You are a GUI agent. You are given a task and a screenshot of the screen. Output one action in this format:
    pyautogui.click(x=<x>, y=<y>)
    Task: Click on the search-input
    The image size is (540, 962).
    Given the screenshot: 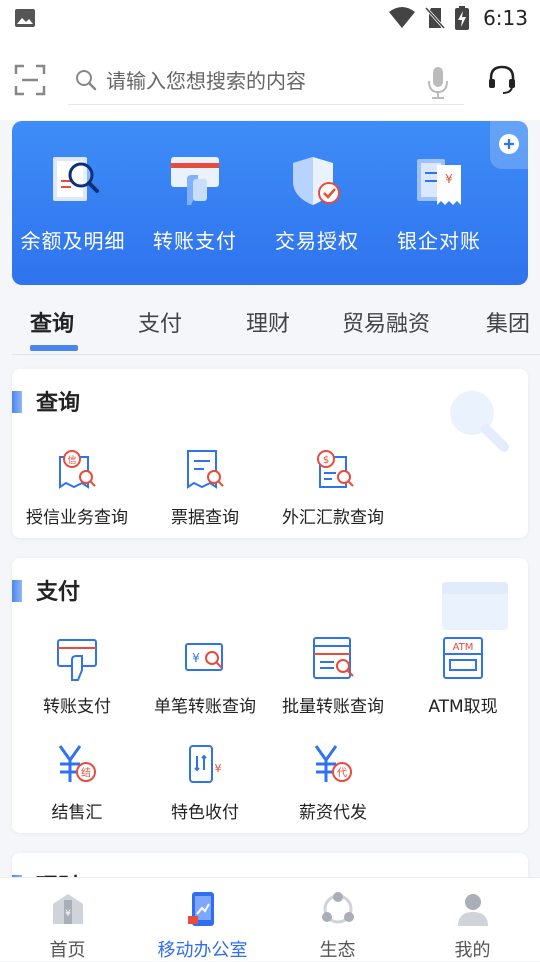 What is the action you would take?
    pyautogui.click(x=256, y=81)
    